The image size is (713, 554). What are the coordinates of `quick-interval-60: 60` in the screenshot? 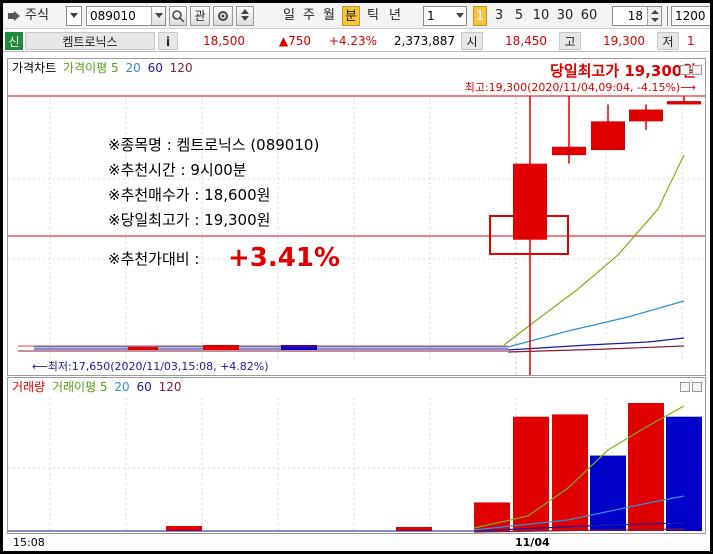 It's located at (589, 16).